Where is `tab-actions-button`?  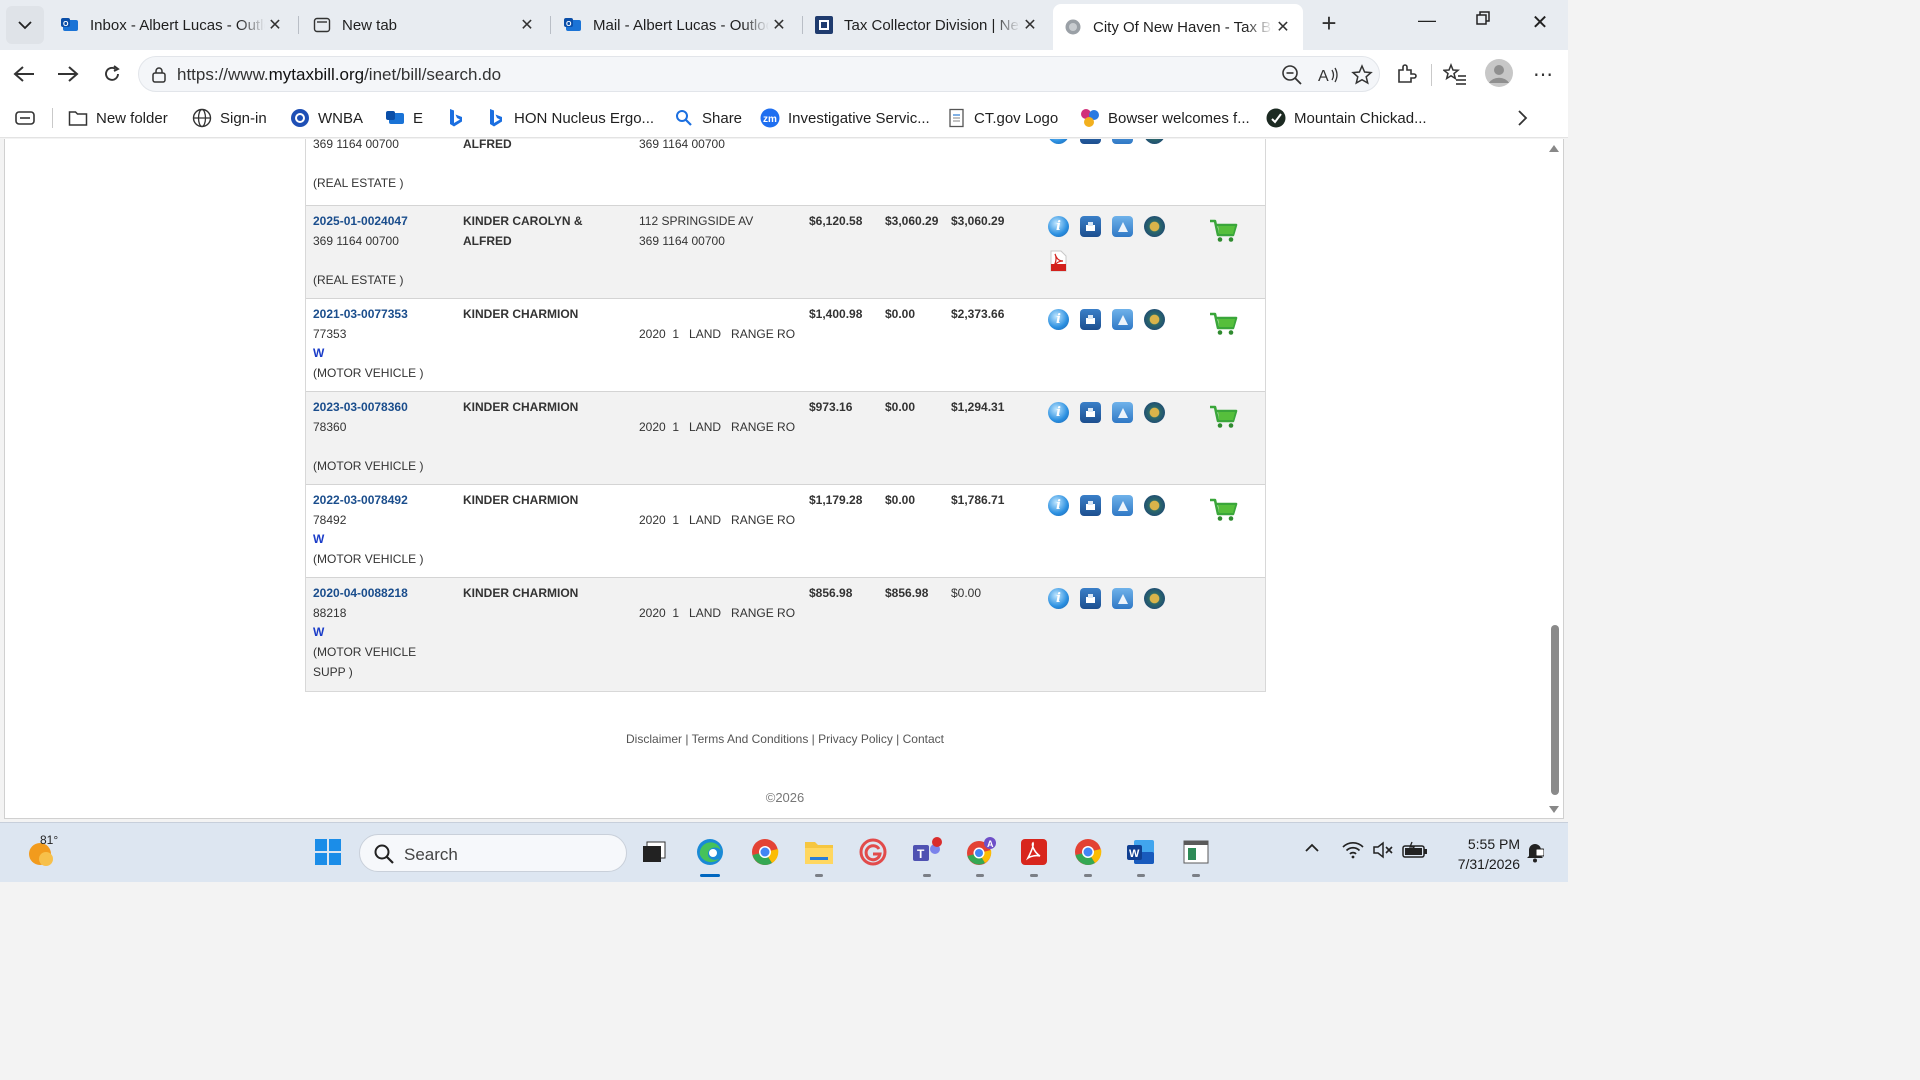
tab-actions-button is located at coordinates (25, 25).